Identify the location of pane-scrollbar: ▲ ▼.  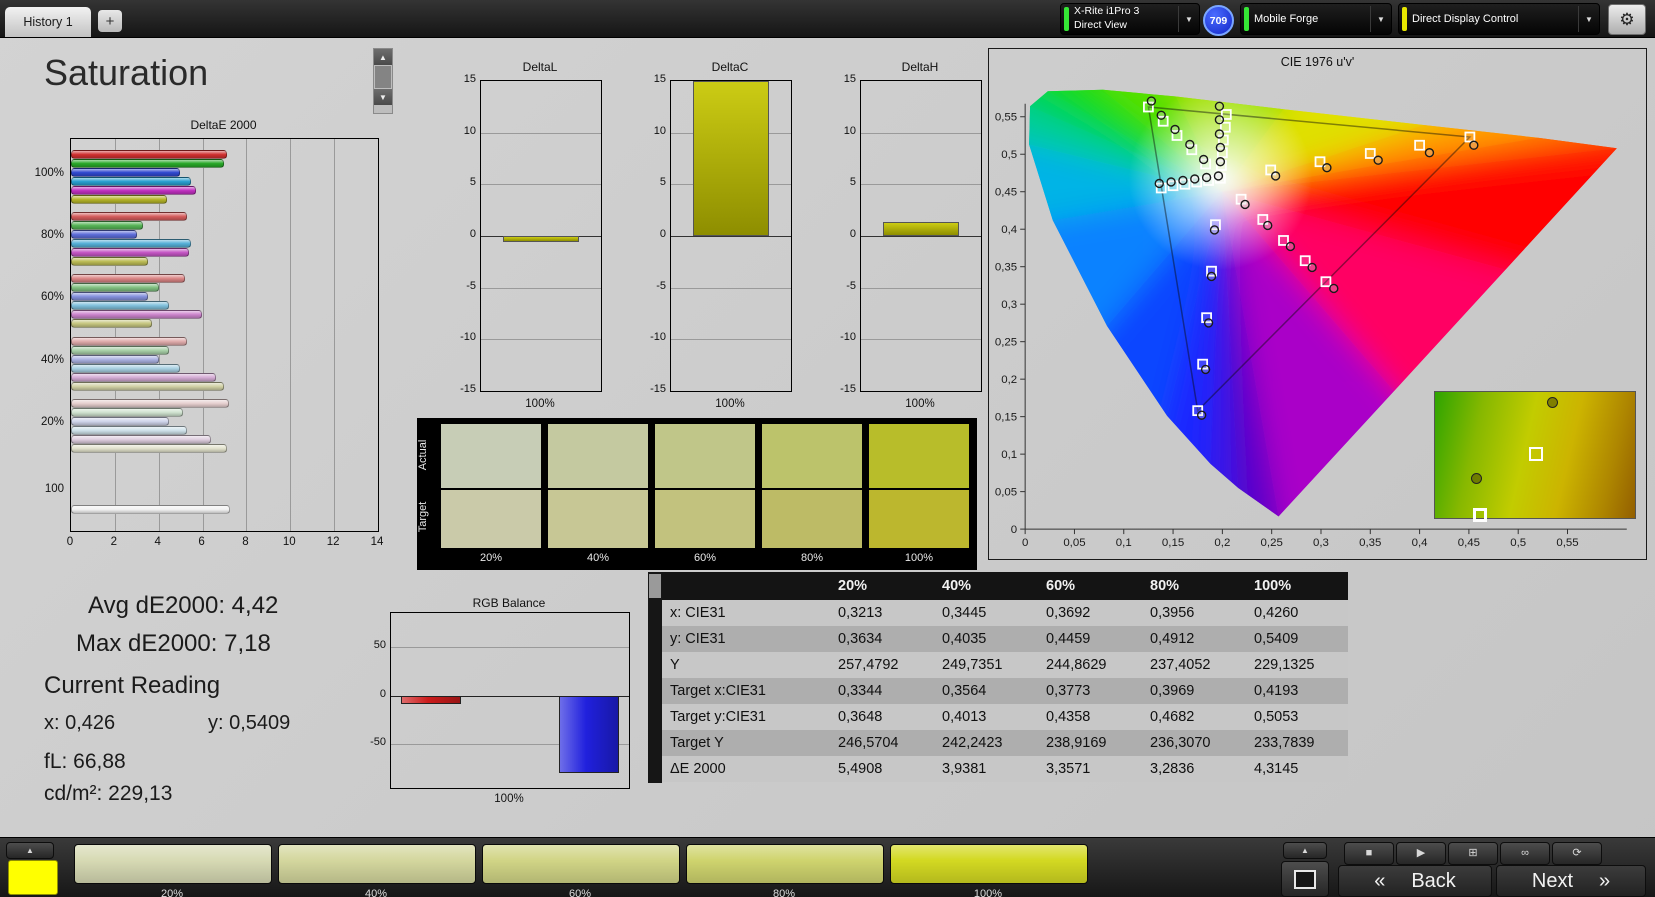
(383, 81).